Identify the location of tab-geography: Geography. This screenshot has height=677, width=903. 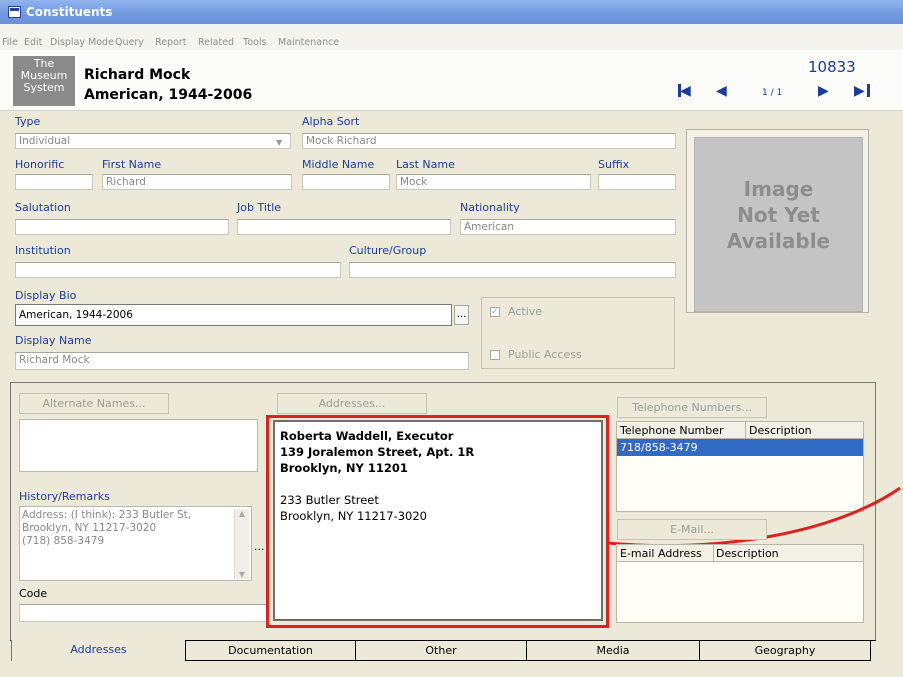
(785, 650).